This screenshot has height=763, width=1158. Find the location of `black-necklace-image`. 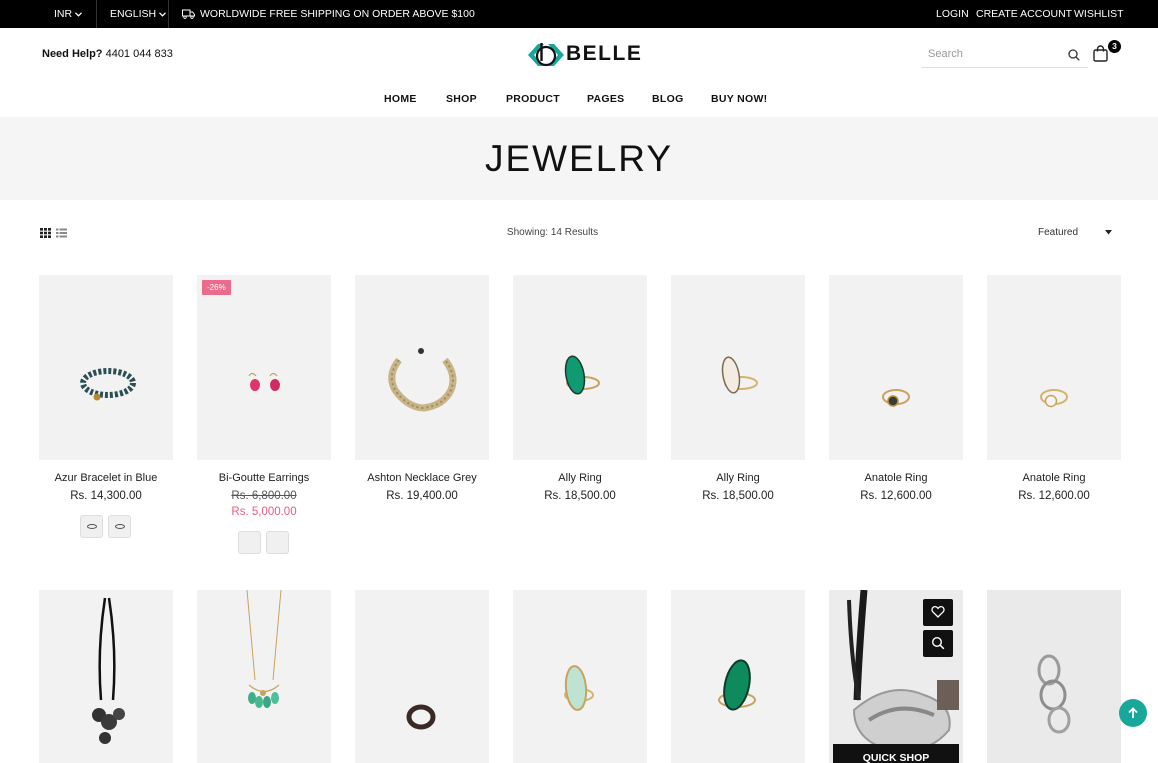

black-necklace-image is located at coordinates (108, 670).